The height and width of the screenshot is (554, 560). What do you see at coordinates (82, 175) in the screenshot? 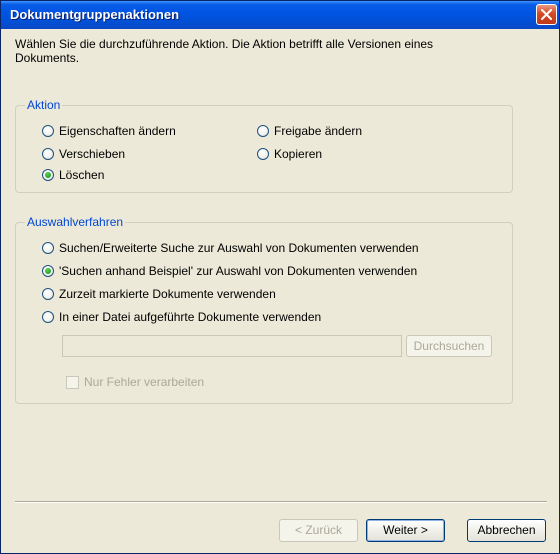
I see `radio-label: Löschen` at bounding box center [82, 175].